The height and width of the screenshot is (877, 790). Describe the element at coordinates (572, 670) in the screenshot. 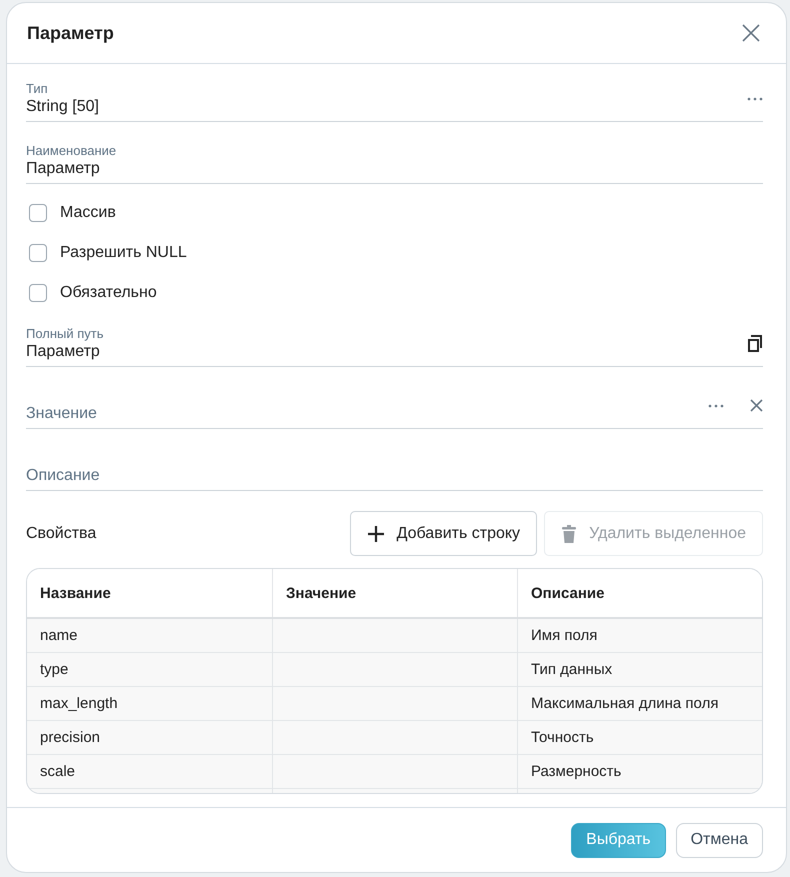

I see `table-cell-text: Тип данных` at that location.